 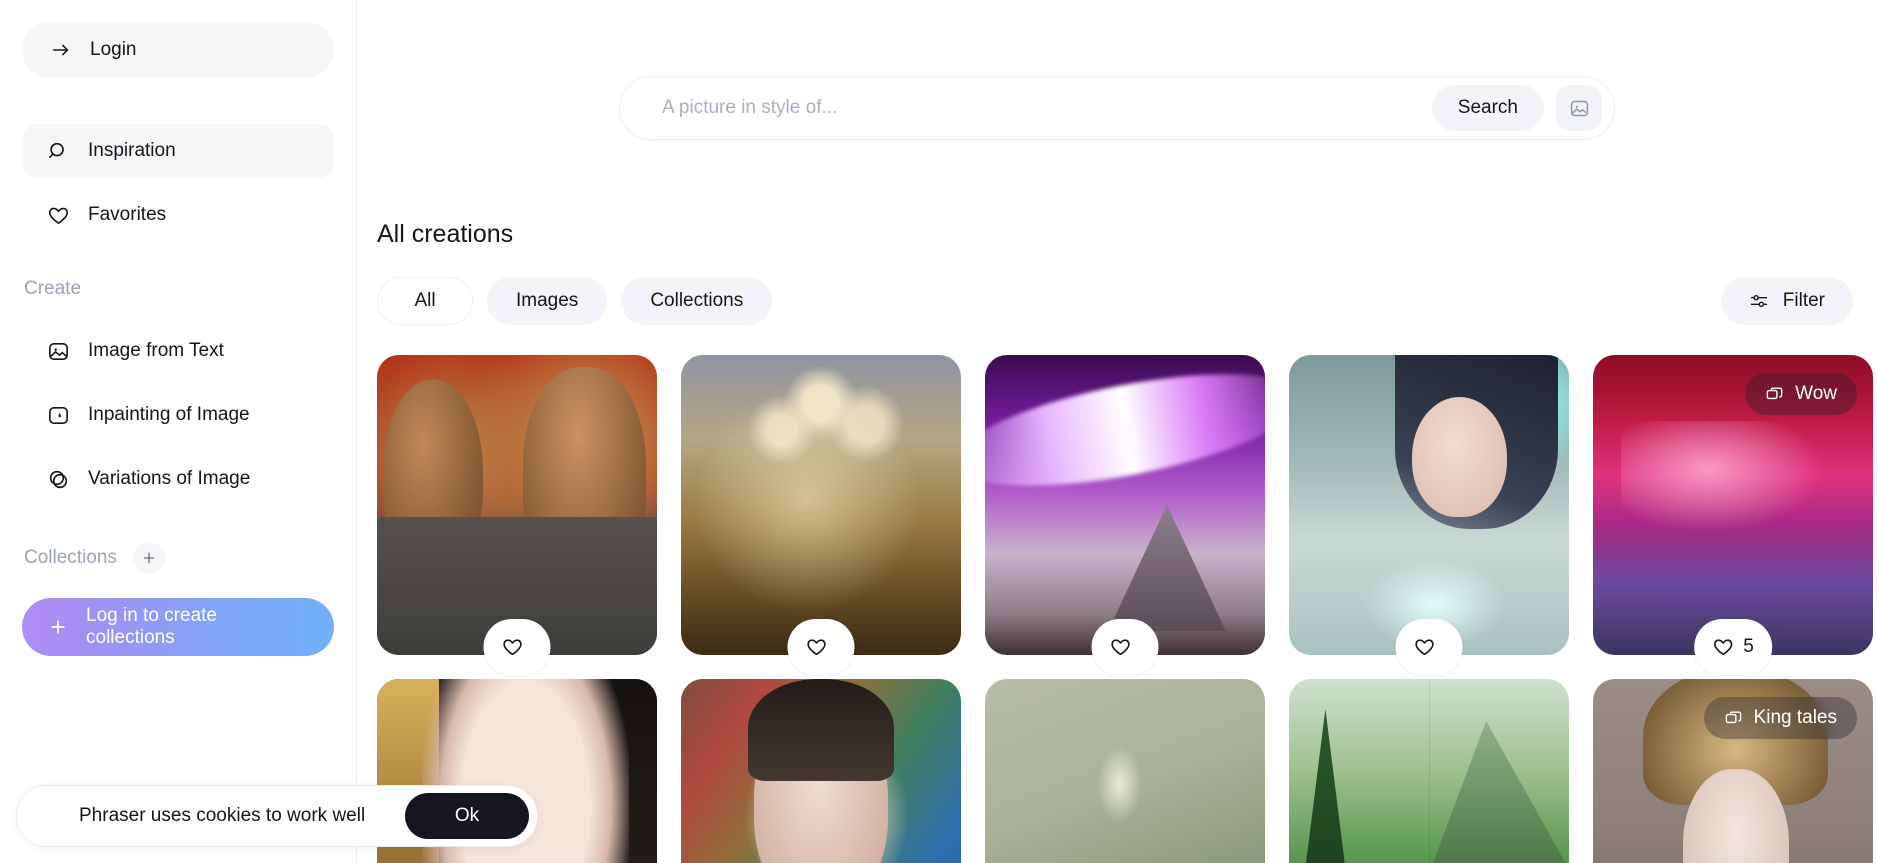 I want to click on badge-label: Wow, so click(x=1816, y=393).